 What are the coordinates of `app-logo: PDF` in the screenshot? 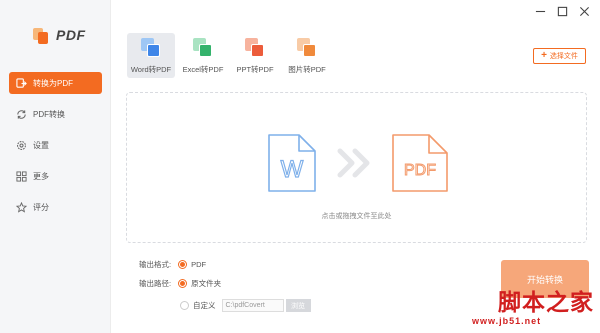 It's located at (59, 35).